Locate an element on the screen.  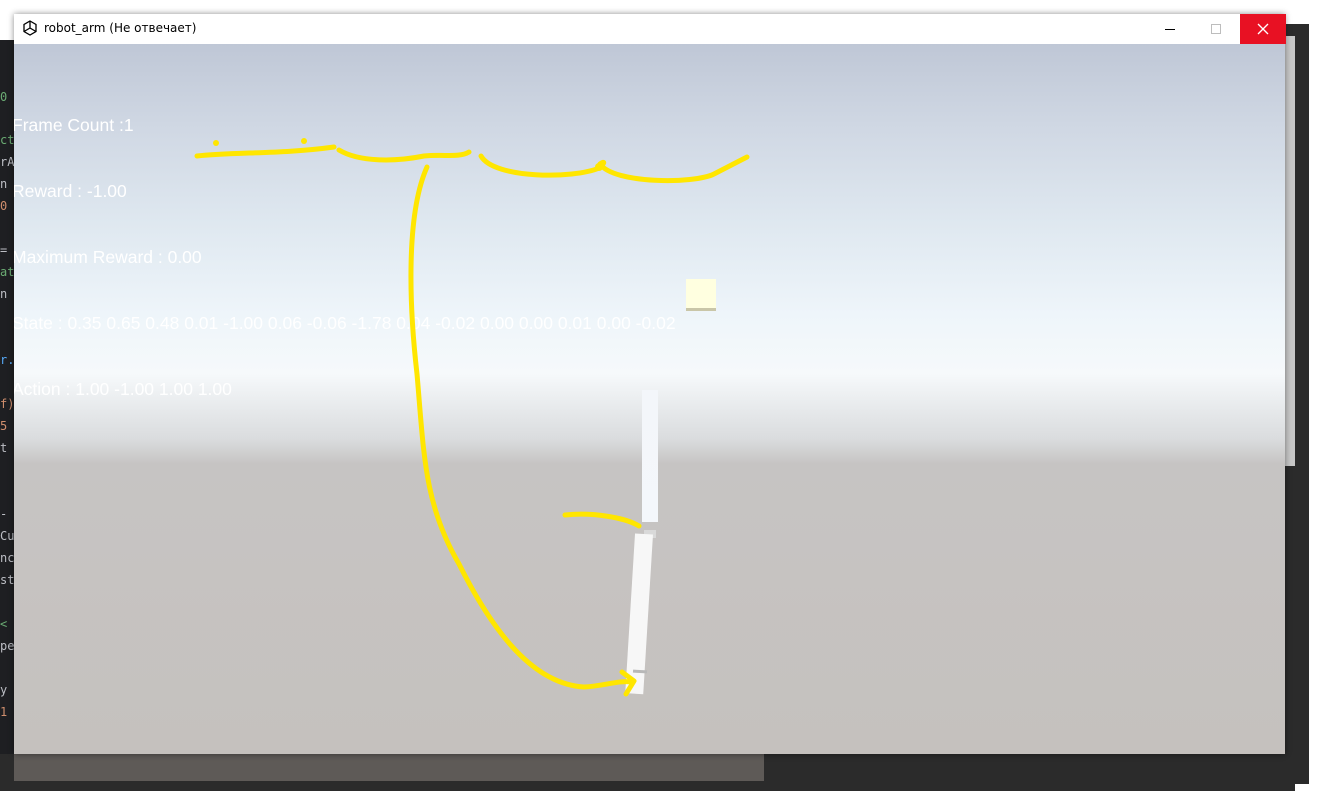
annotation-joint-mark is located at coordinates (602, 520).